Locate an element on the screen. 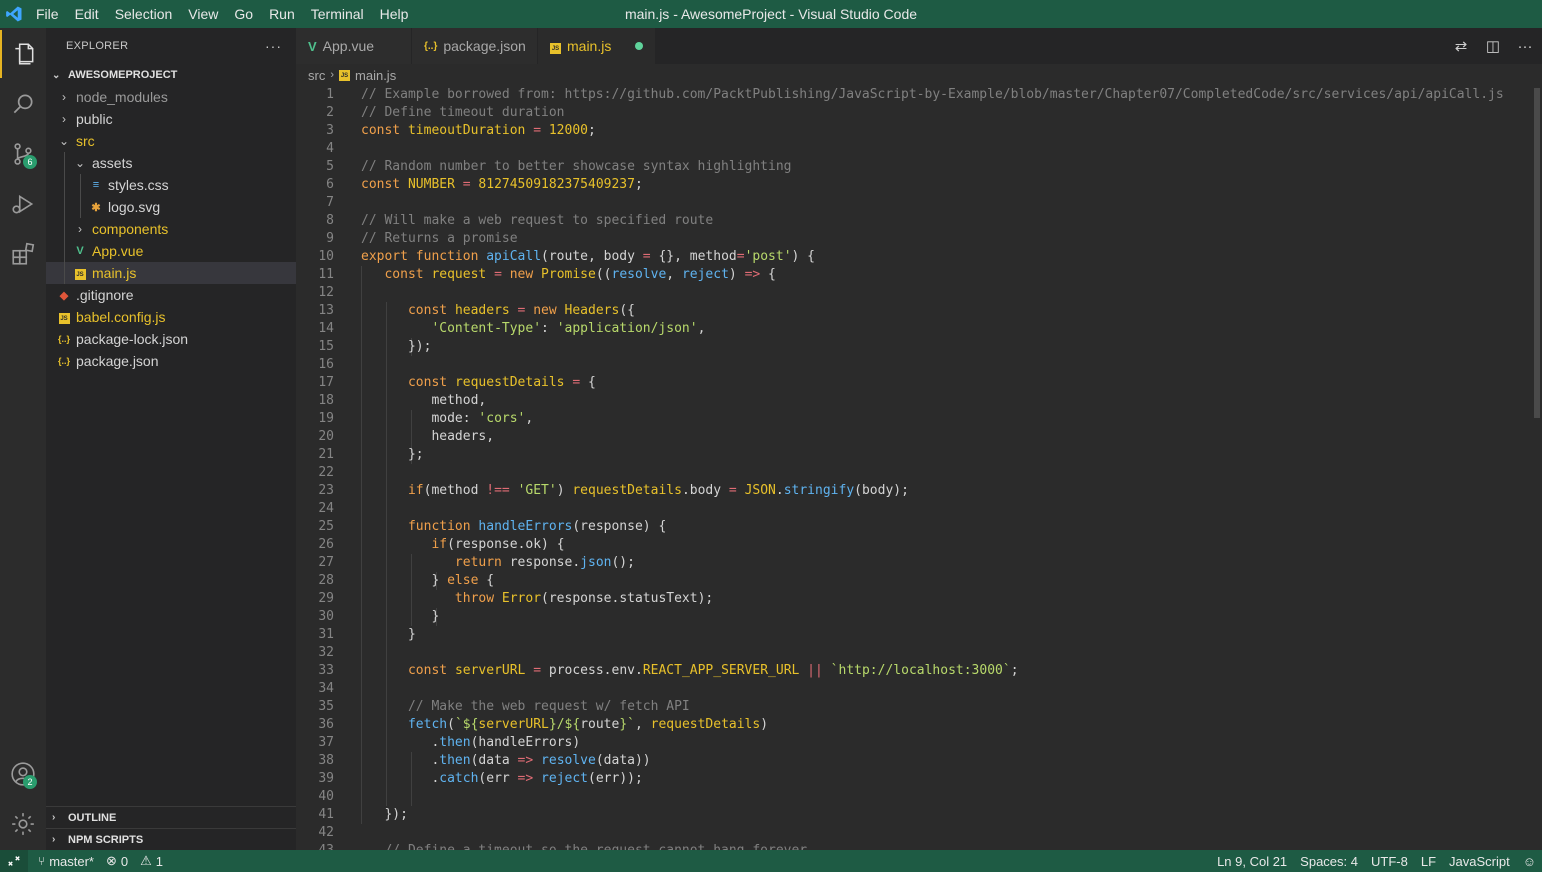  svg-file-icon: ✱ is located at coordinates (96, 207).